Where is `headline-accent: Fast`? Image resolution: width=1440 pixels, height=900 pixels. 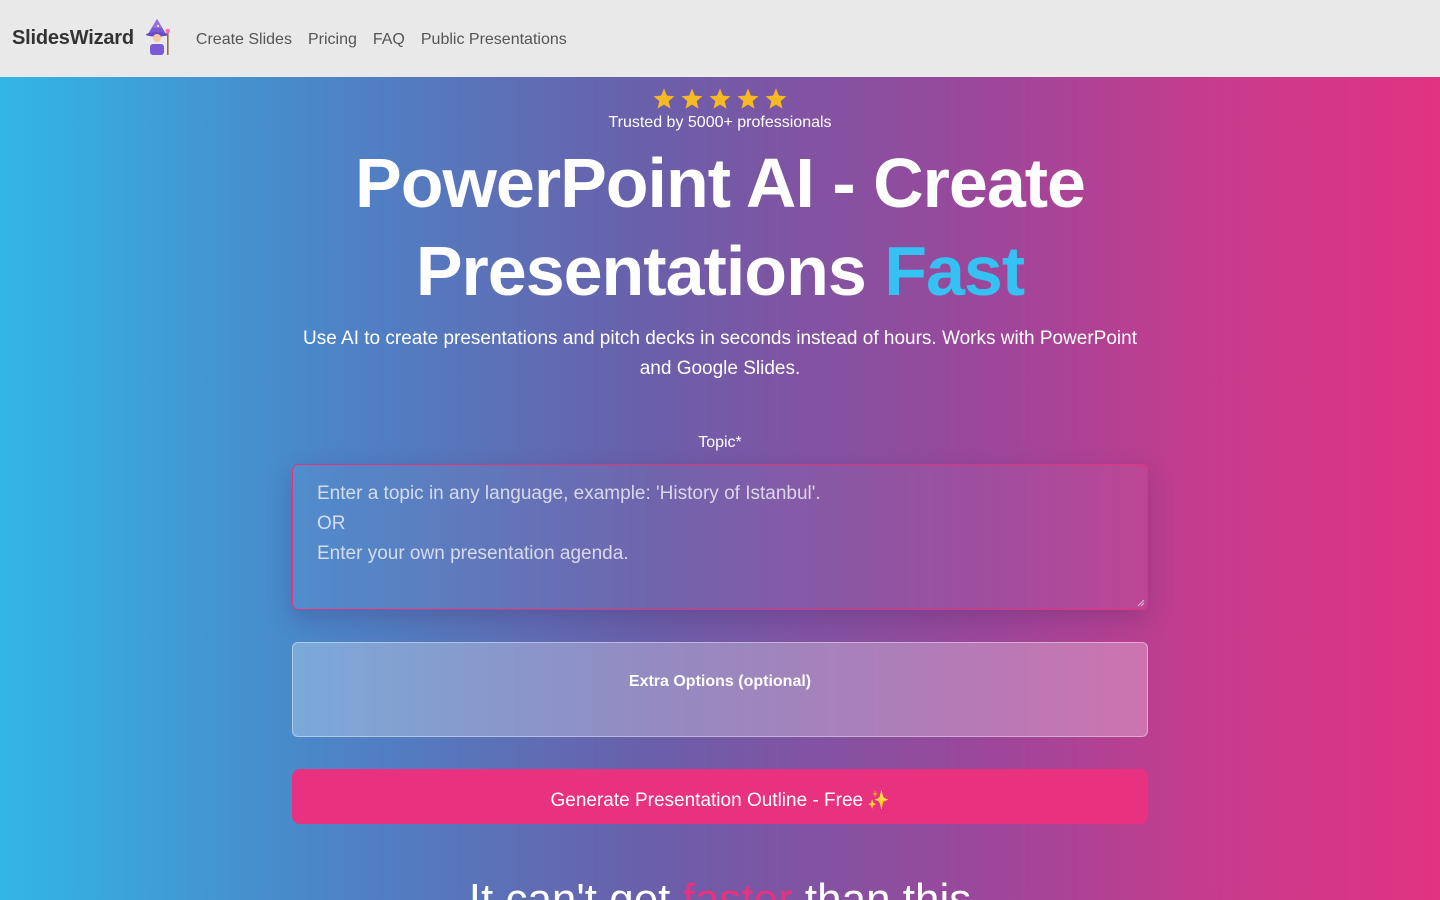
headline-accent: Fast is located at coordinates (954, 271).